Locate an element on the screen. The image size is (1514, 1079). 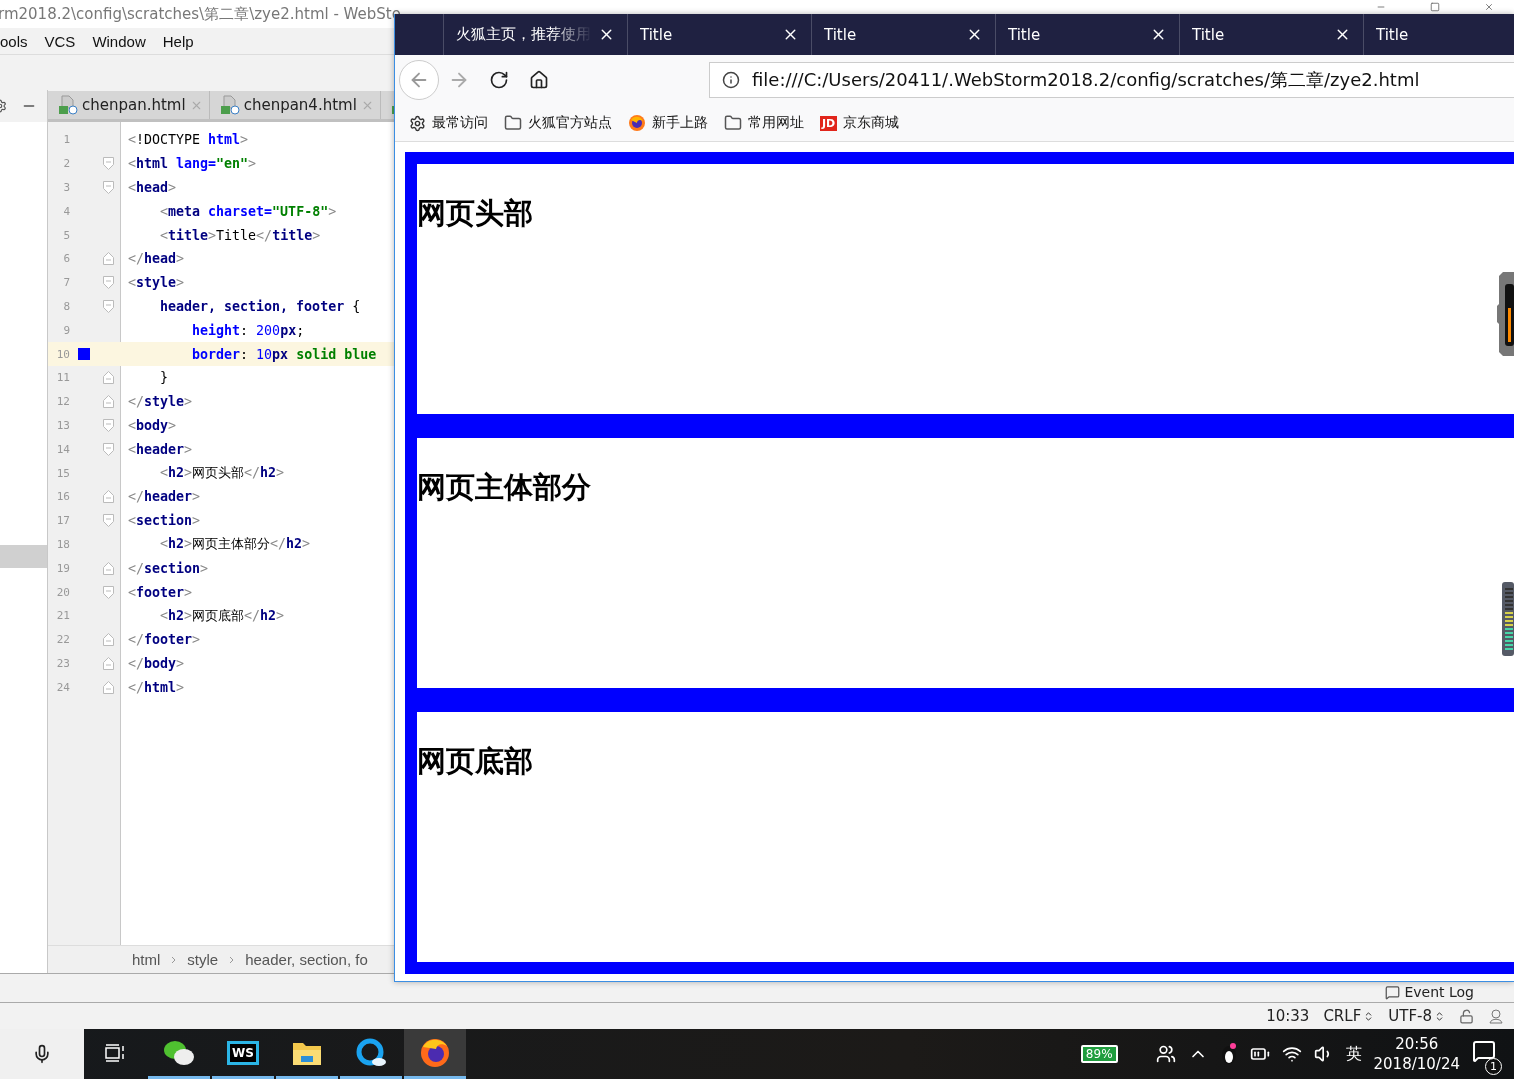
line-number: 19 is located at coordinates (63, 568).